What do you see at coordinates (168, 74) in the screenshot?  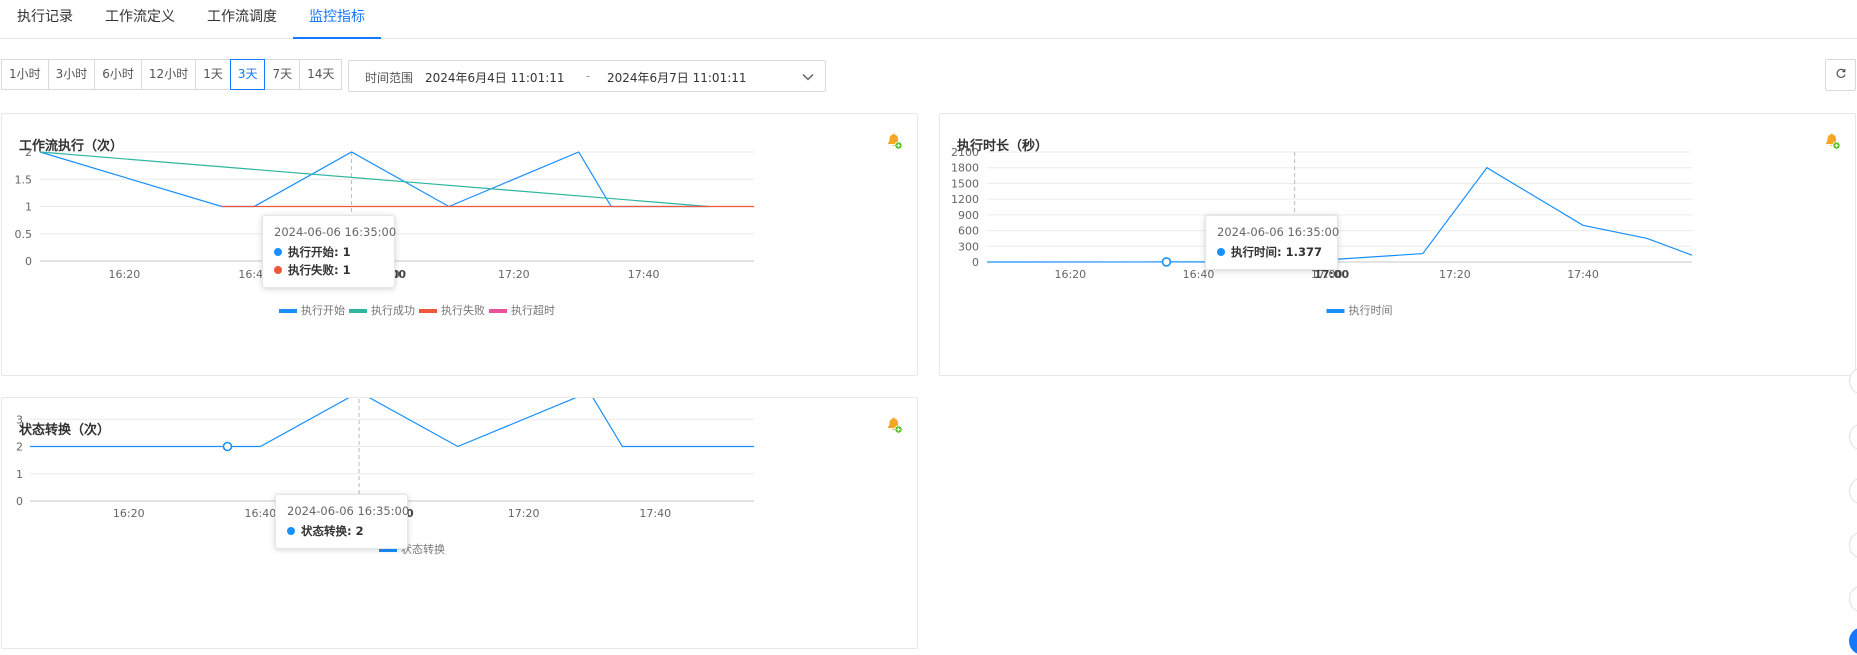 I see `range-12h-button: 12小时` at bounding box center [168, 74].